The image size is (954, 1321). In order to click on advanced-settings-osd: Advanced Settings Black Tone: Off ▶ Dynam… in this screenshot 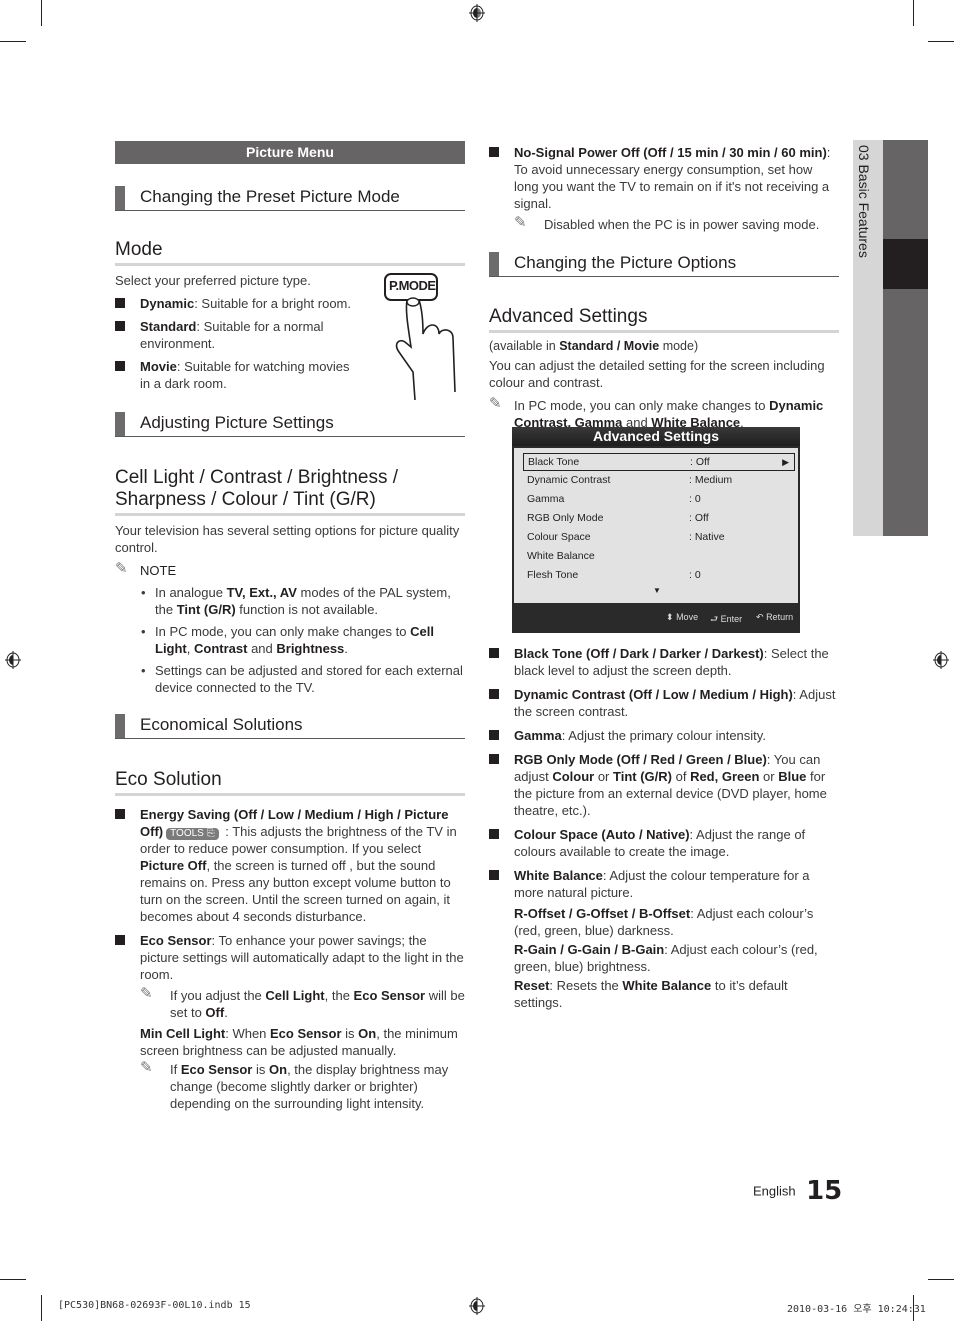, I will do `click(656, 530)`.